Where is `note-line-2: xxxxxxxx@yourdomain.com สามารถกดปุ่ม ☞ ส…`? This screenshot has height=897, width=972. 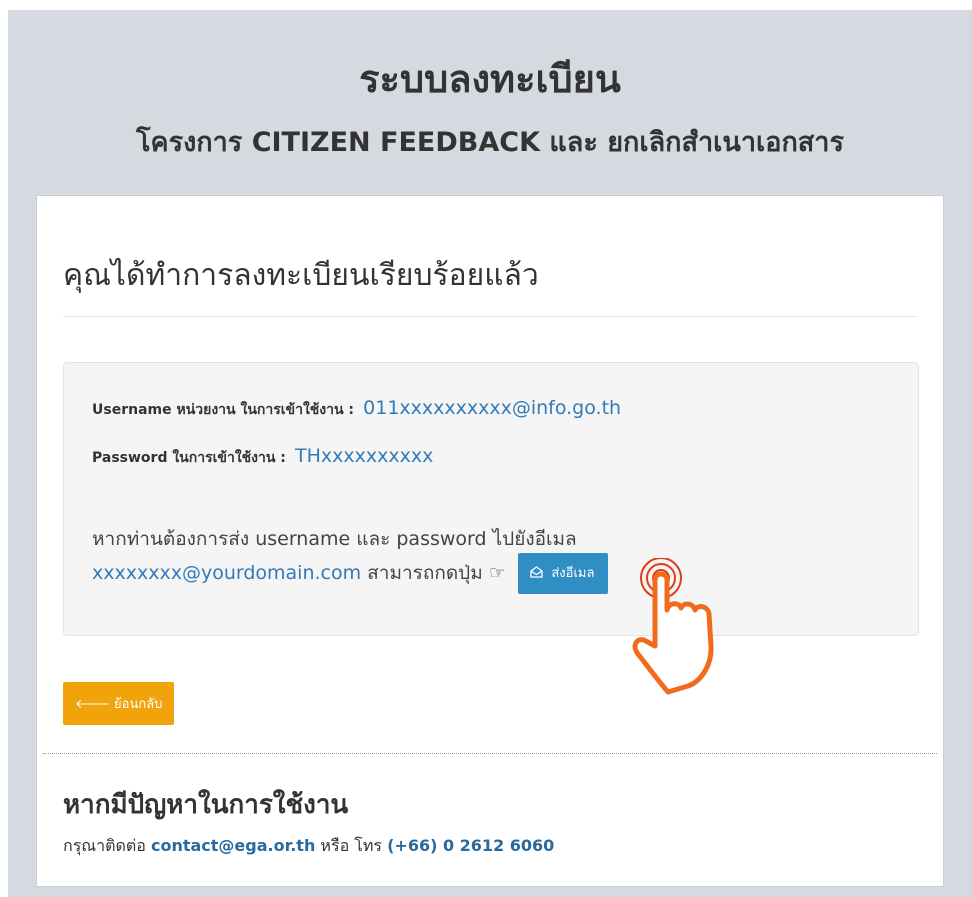 note-line-2: xxxxxxxx@yourdomain.com สามารถกดปุ่ม ☞ ส… is located at coordinates (350, 573).